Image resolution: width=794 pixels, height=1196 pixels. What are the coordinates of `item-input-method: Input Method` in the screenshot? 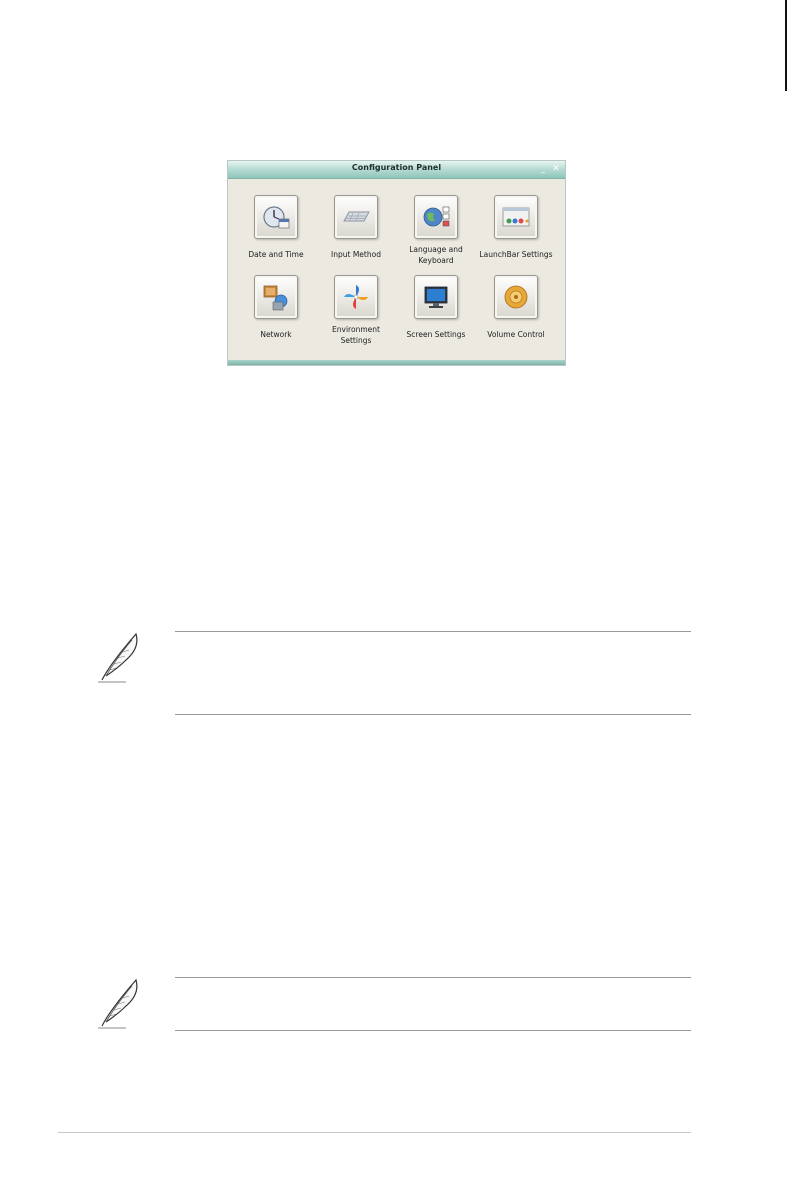 It's located at (354, 235).